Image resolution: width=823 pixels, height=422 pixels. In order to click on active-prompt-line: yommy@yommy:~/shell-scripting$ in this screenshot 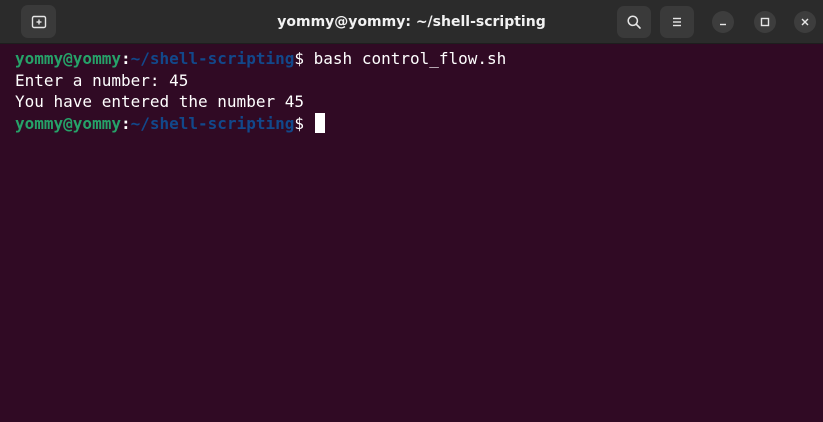, I will do `click(419, 123)`.